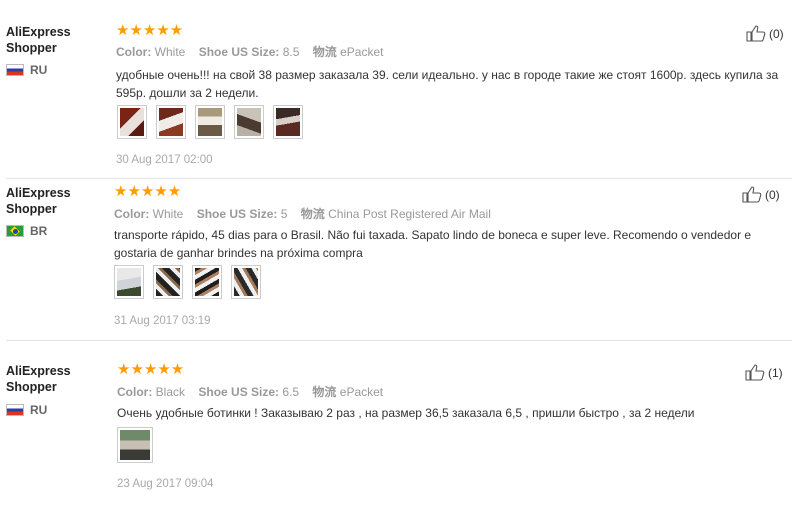 The width and height of the screenshot is (800, 520). Describe the element at coordinates (39, 410) in the screenshot. I see `country-code: RU` at that location.